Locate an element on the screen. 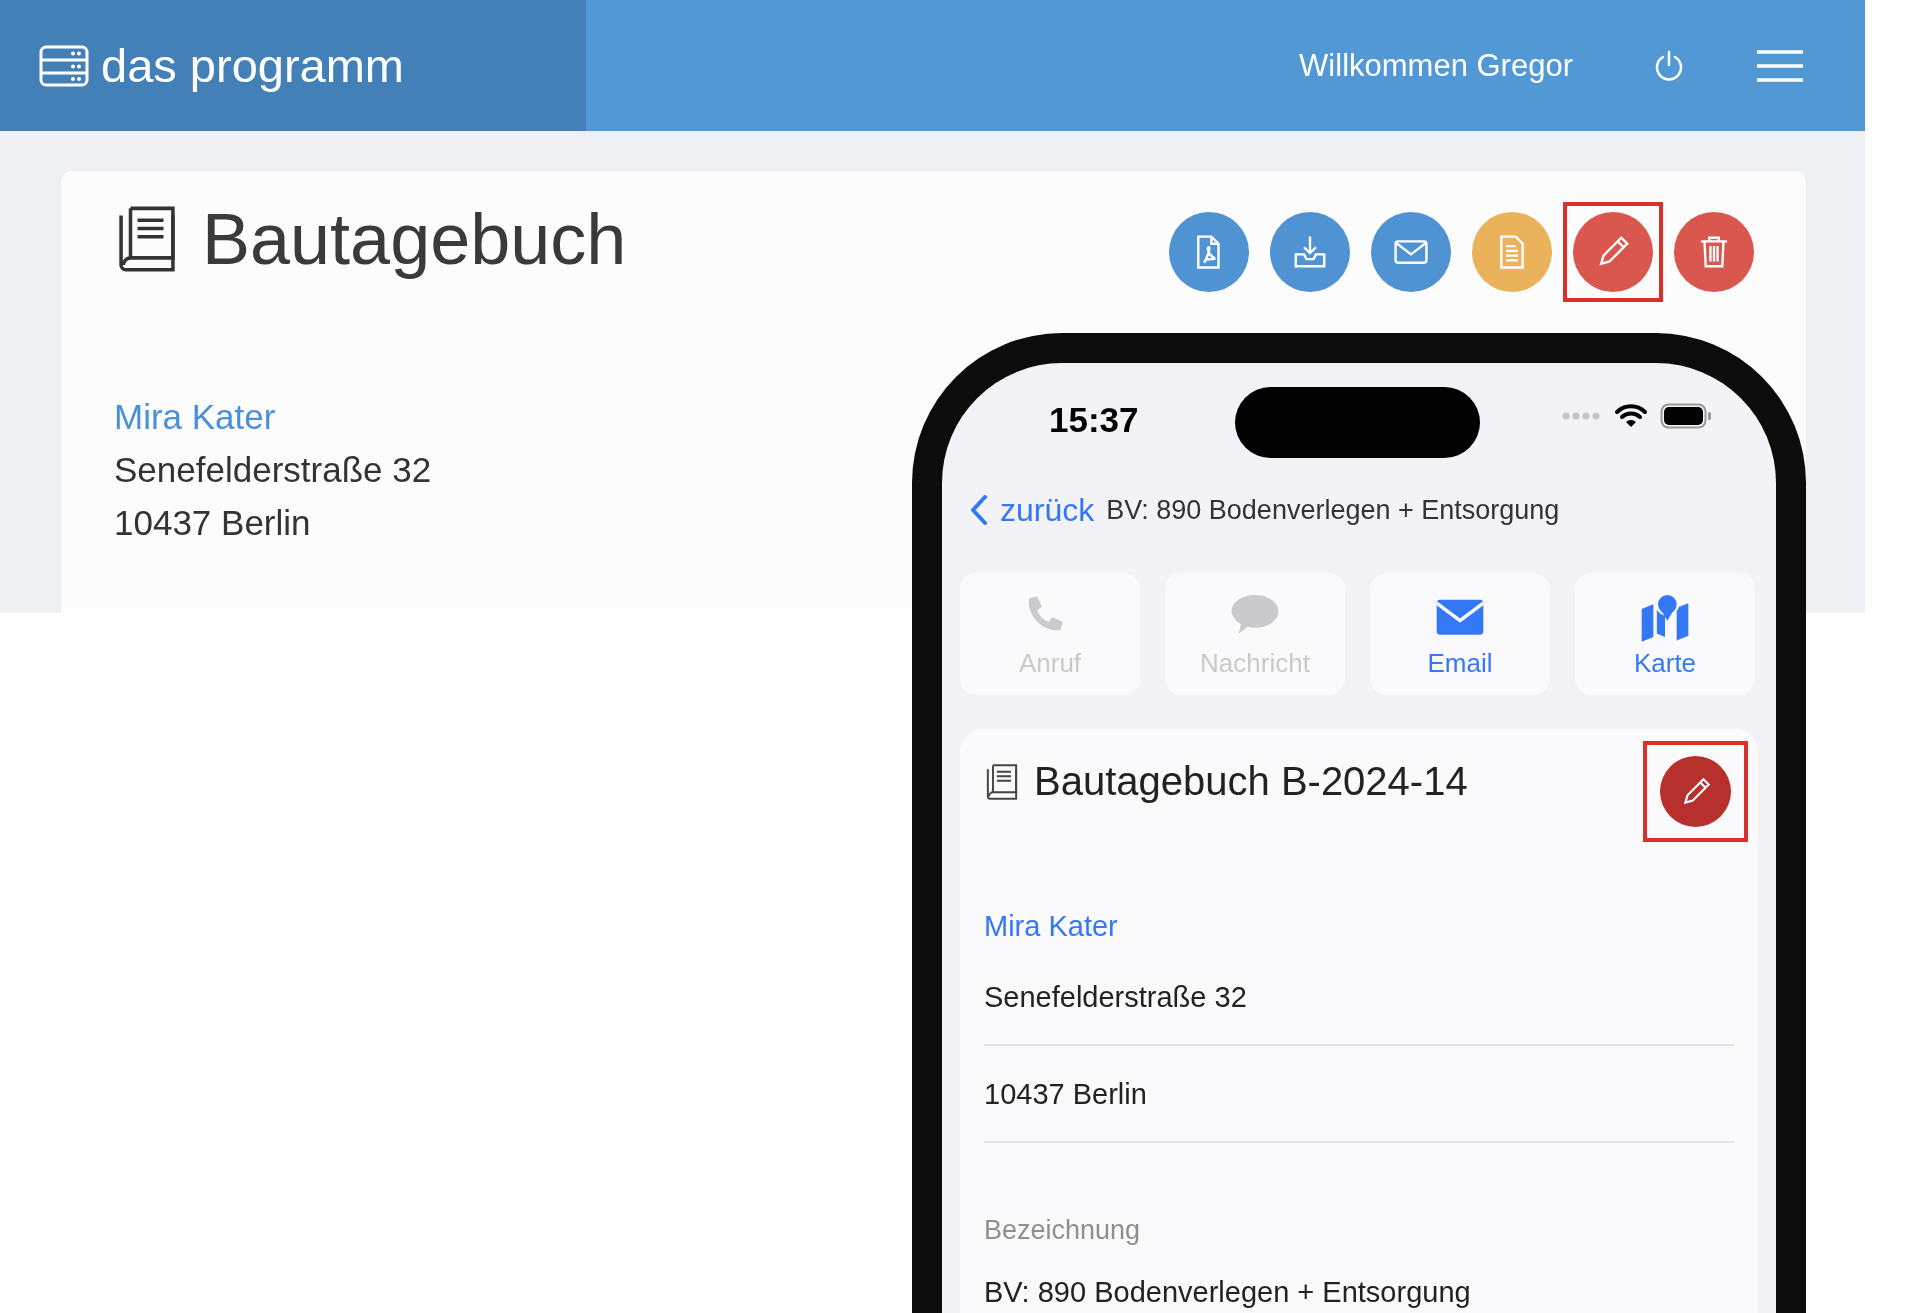 The width and height of the screenshot is (1920, 1313). mail-action-button: Email is located at coordinates (1460, 634).